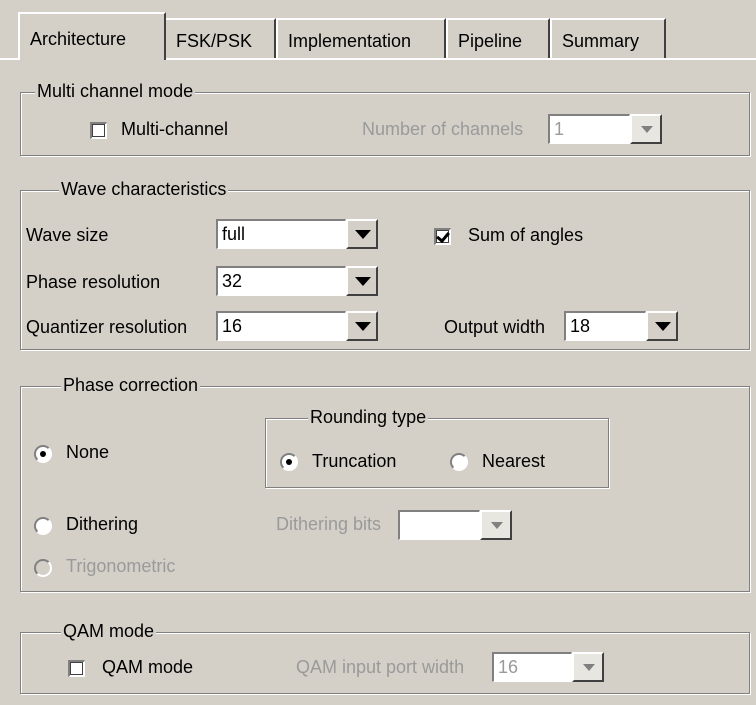  What do you see at coordinates (281, 234) in the screenshot?
I see `wave-size-select: full` at bounding box center [281, 234].